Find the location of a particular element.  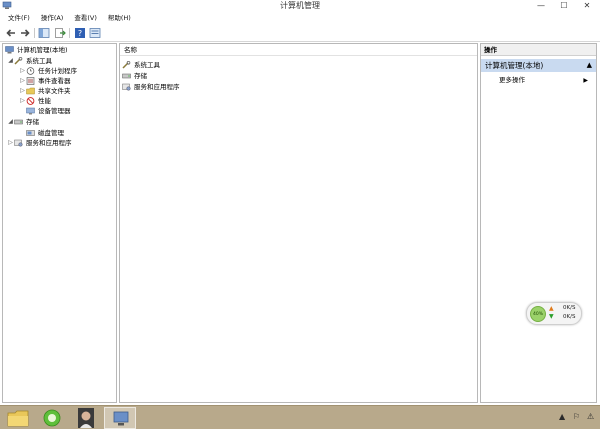

more-actions-item: 更多操作 ▶ is located at coordinates (538, 80).